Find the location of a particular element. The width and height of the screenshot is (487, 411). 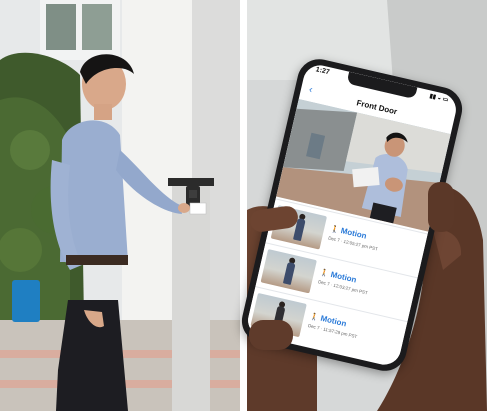

right-finger is located at coordinates (441, 207).